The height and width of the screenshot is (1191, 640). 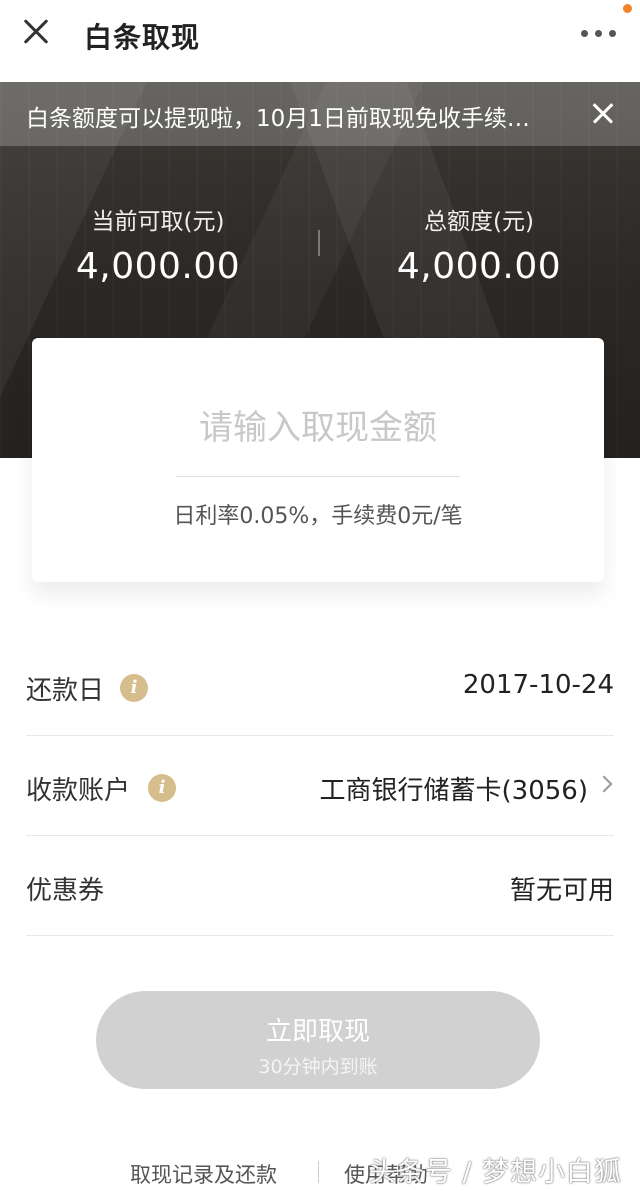 I want to click on stat-divider, so click(x=319, y=243).